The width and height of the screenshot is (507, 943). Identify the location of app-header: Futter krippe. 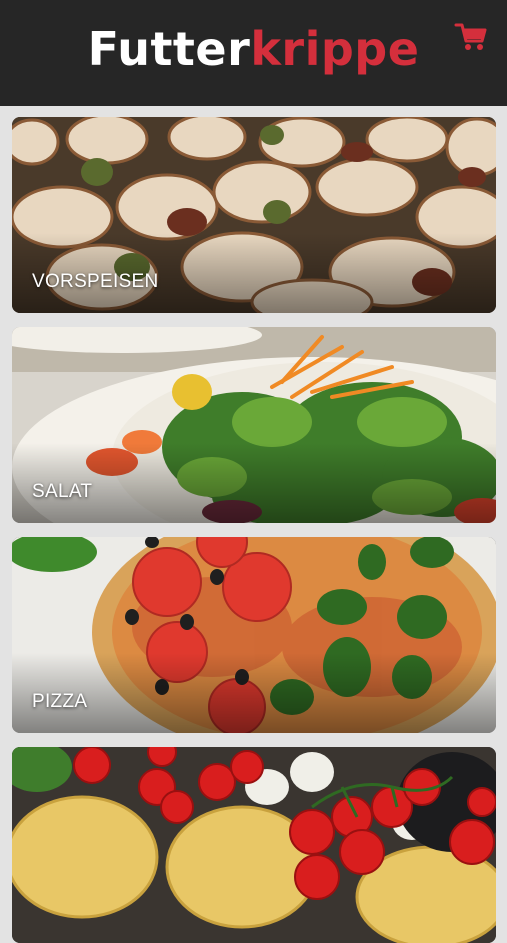
(253, 53).